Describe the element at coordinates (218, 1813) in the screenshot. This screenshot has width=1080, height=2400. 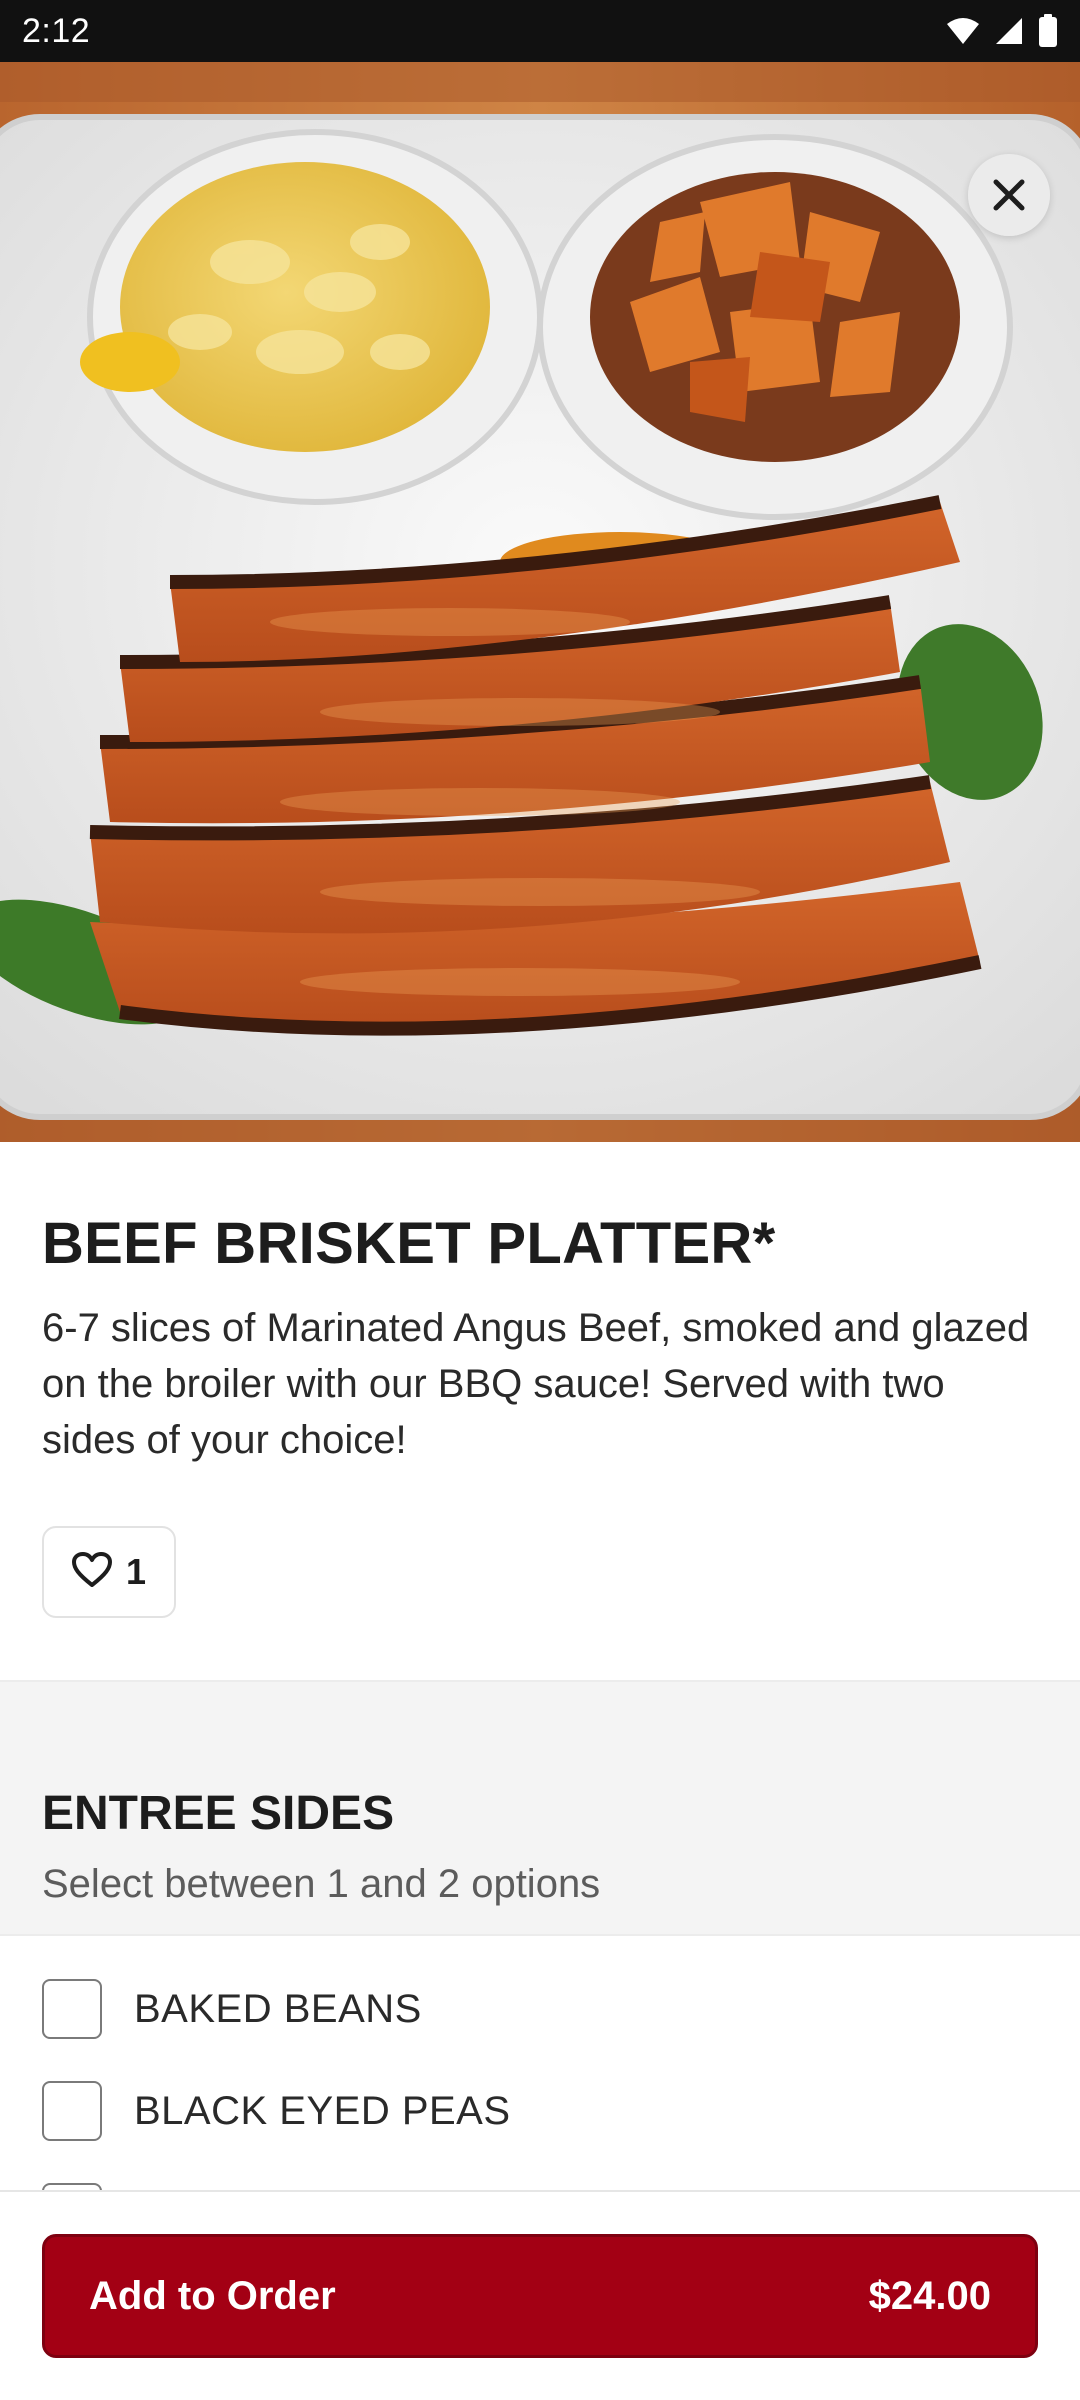
I see `section-title: ENTREE SIDES` at that location.